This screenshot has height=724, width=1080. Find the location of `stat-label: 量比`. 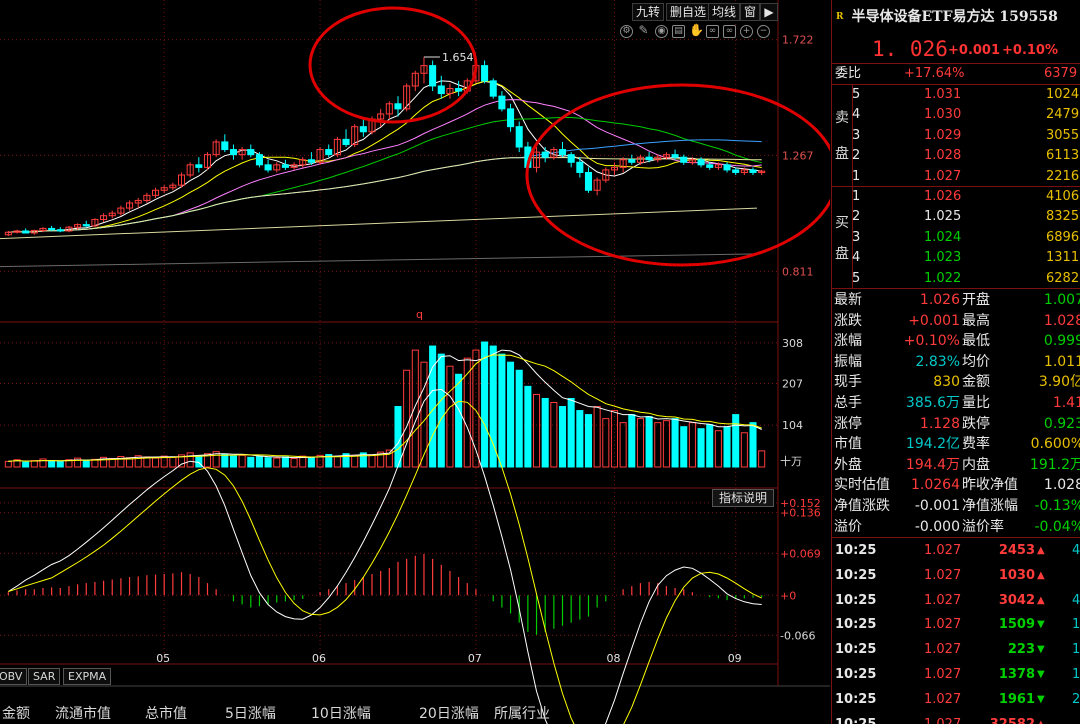

stat-label: 量比 is located at coordinates (976, 403).